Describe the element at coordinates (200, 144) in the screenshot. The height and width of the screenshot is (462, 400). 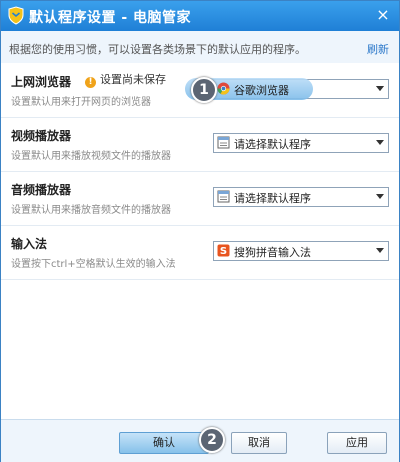
I see `row-video: 视频播放器 设置默认用来播放视频文件的播放器 请选择默认程序` at that location.